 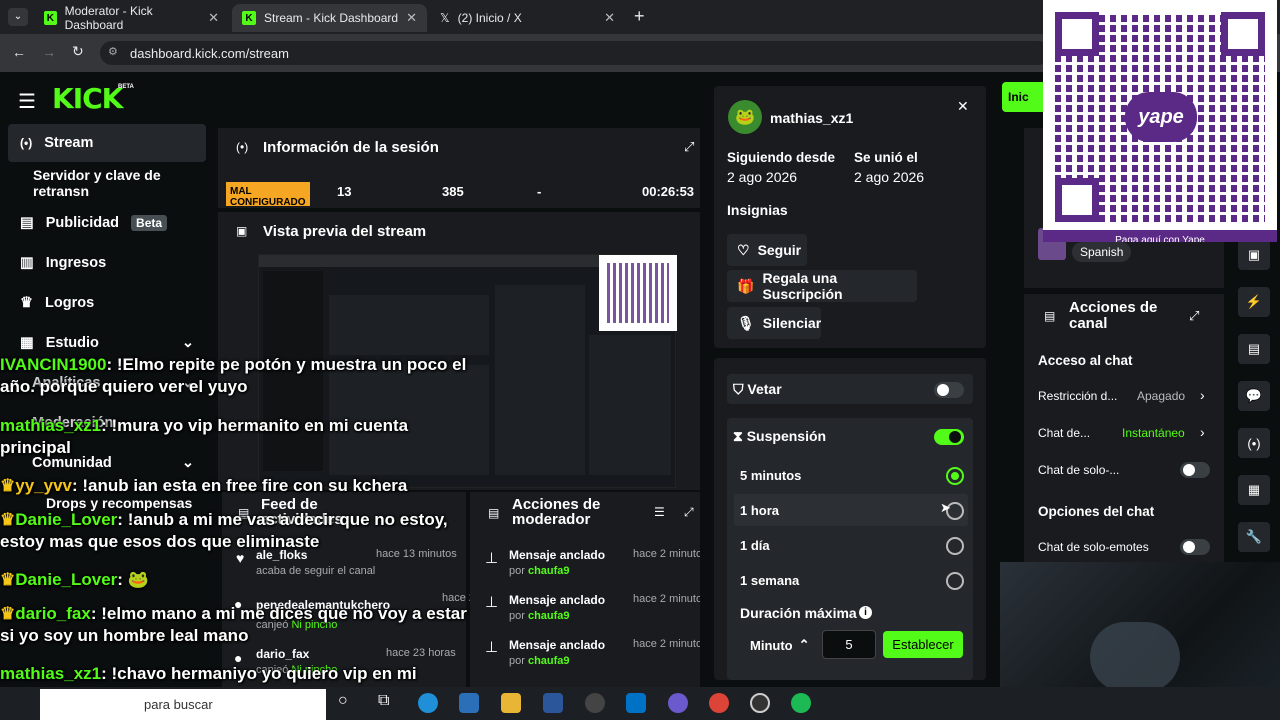 I want to click on cortana-icon: ○, so click(x=343, y=701).